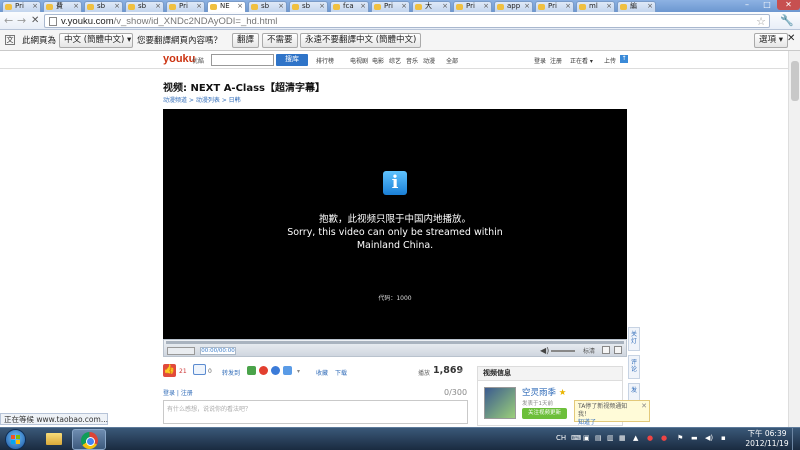  What do you see at coordinates (359, 60) in the screenshot?
I see `nav-tv: 电视剧` at bounding box center [359, 60].